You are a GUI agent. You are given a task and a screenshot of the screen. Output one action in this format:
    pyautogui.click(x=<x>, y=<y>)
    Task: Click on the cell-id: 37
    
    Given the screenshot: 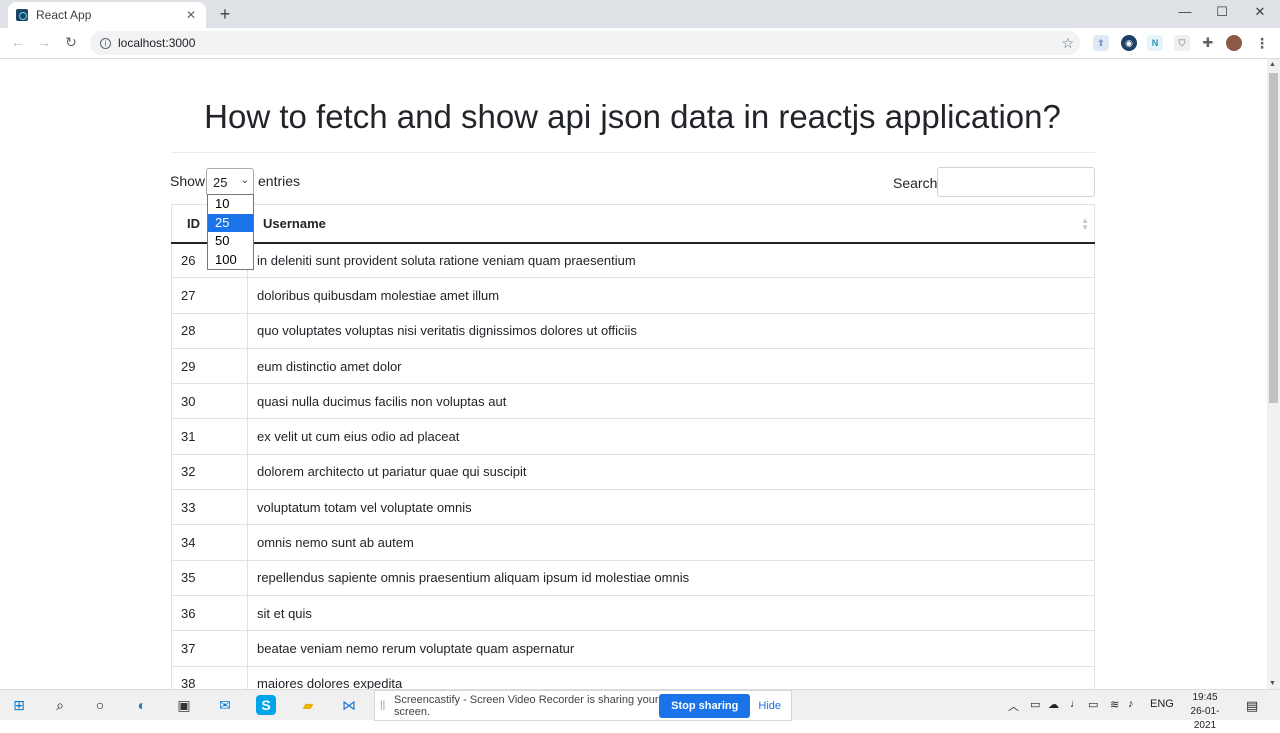 What is the action you would take?
    pyautogui.click(x=209, y=648)
    